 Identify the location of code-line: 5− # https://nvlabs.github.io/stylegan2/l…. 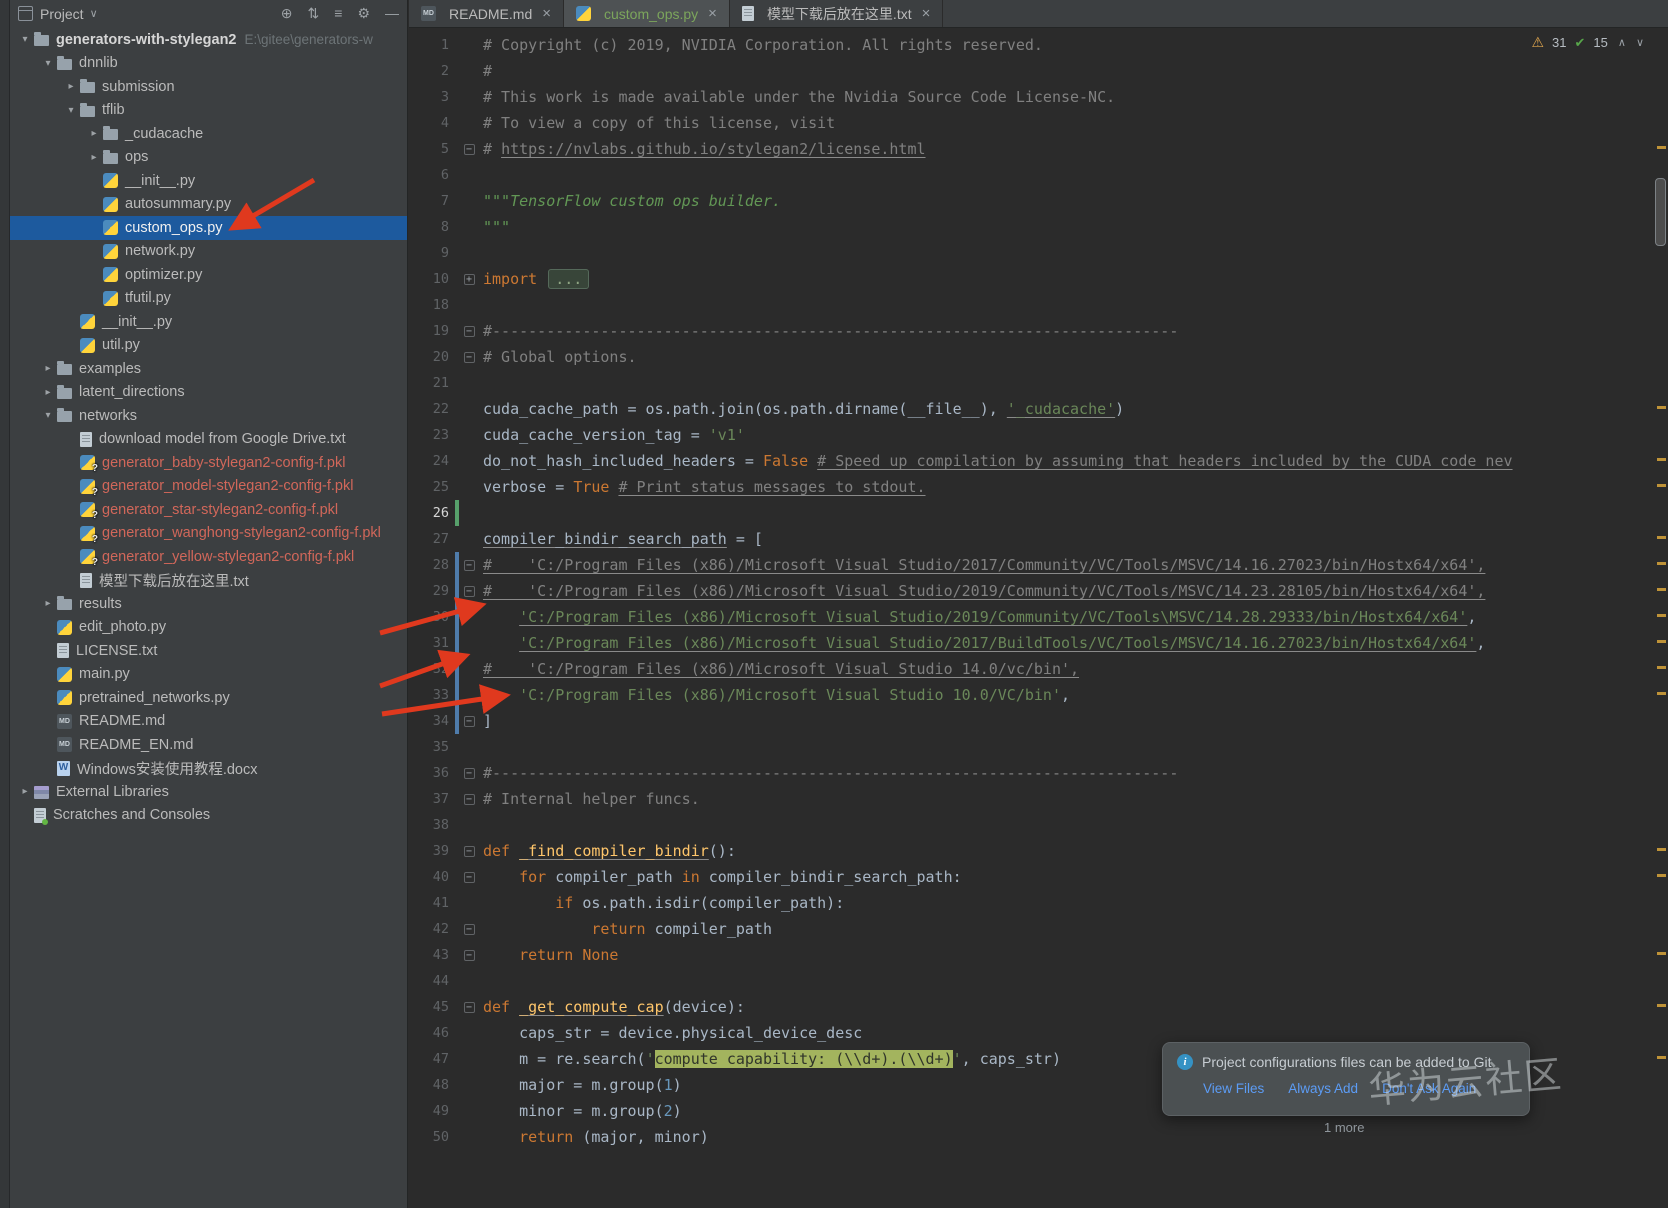
(1031, 149).